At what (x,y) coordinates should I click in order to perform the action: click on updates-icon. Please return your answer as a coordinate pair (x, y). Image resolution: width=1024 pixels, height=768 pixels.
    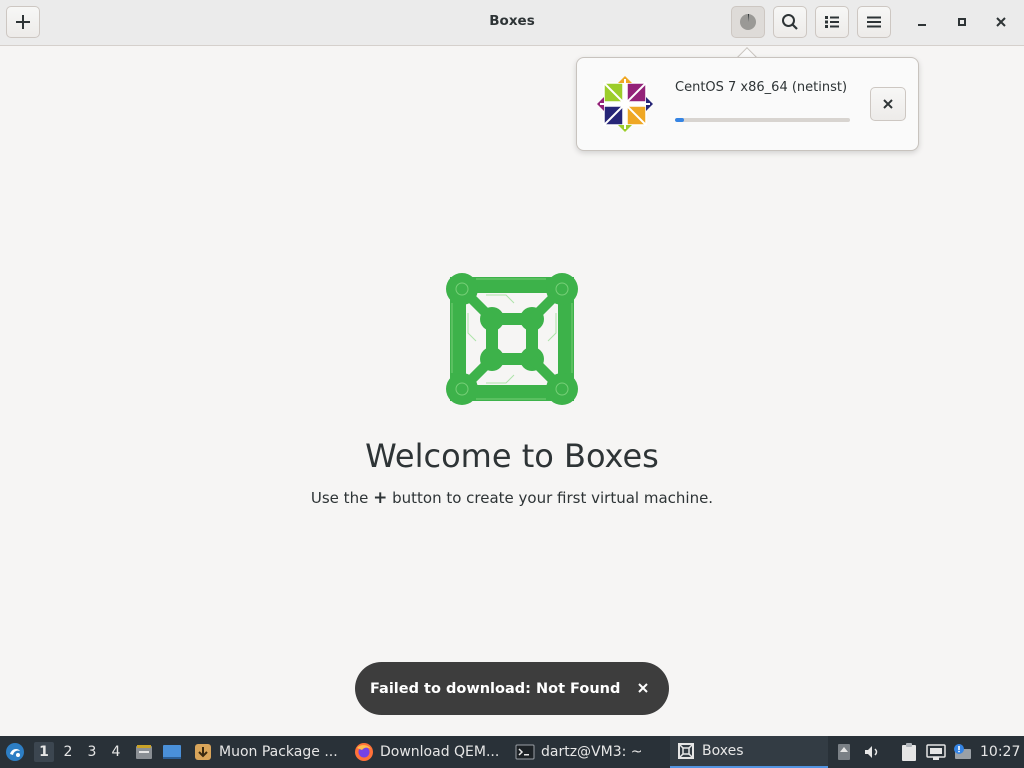
    Looking at the image, I should click on (844, 752).